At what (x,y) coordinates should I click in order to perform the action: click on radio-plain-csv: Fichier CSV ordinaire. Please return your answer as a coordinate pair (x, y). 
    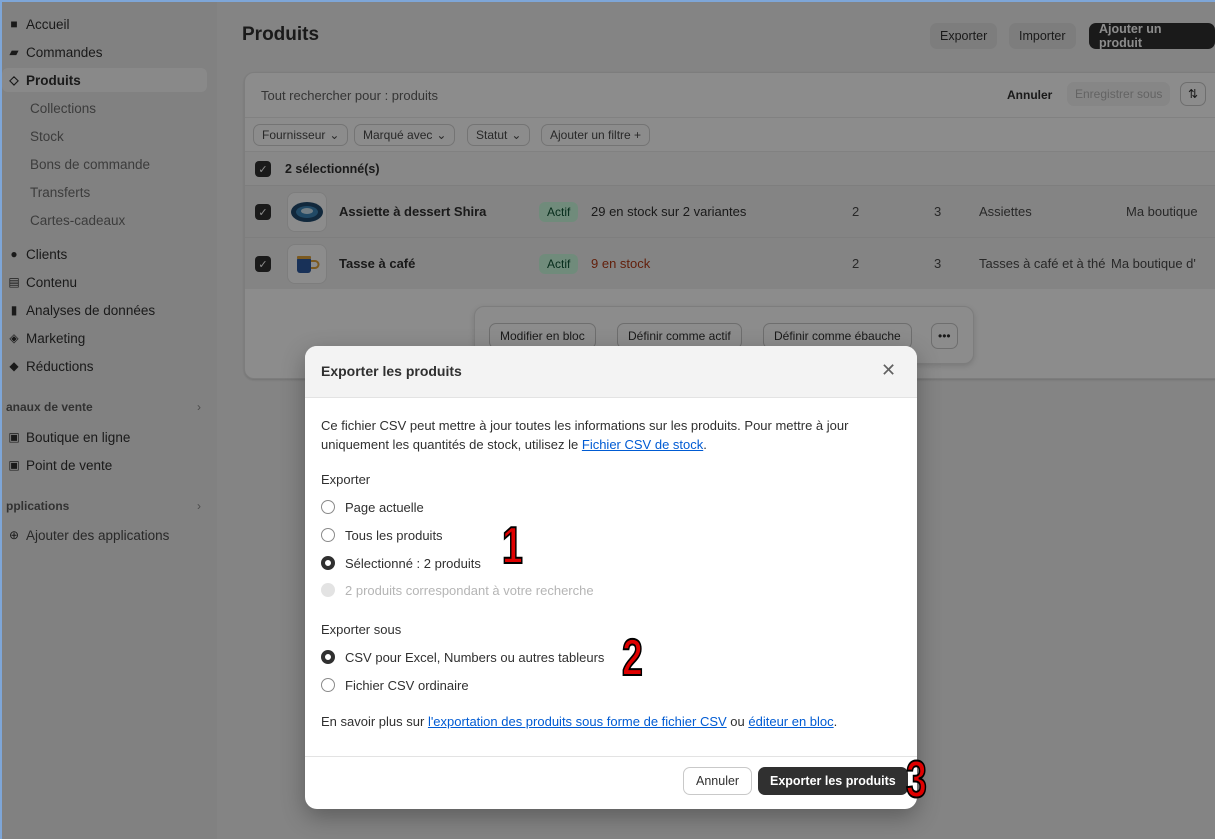
    Looking at the image, I should click on (395, 685).